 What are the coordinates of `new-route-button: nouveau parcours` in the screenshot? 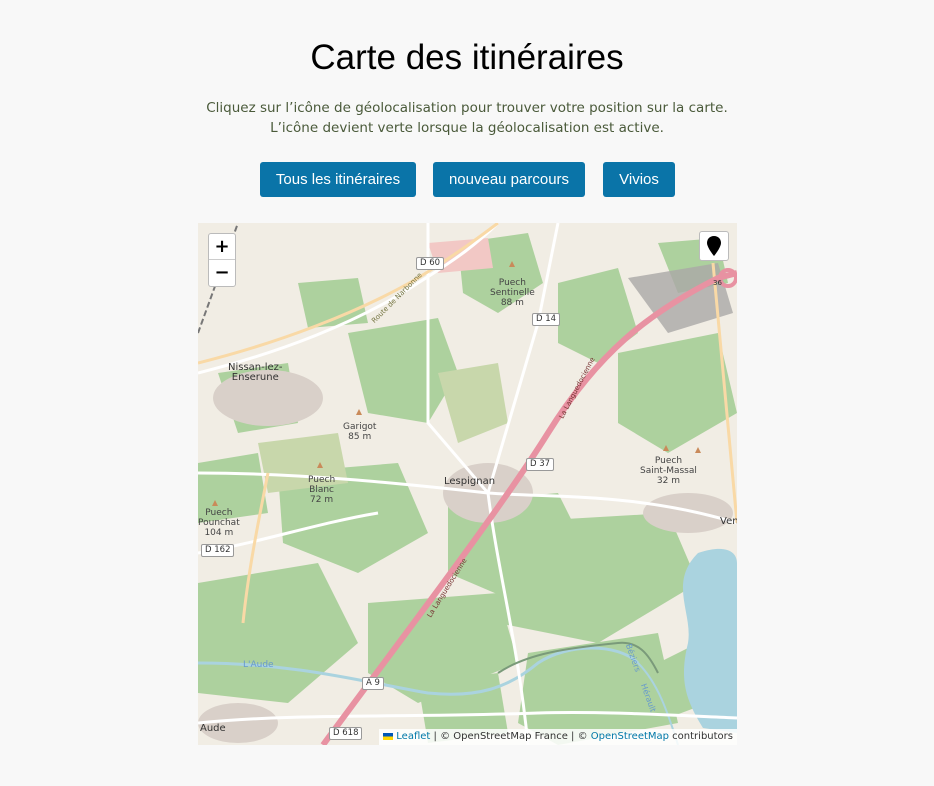 It's located at (509, 179).